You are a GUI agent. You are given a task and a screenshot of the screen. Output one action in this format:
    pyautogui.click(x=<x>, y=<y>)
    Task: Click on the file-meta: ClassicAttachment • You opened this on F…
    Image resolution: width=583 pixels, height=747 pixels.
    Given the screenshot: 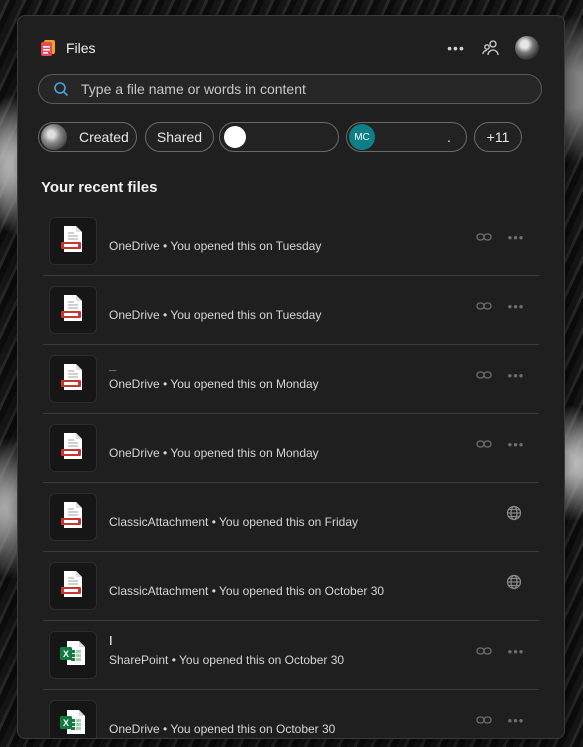 What is the action you would take?
    pyautogui.click(x=234, y=522)
    